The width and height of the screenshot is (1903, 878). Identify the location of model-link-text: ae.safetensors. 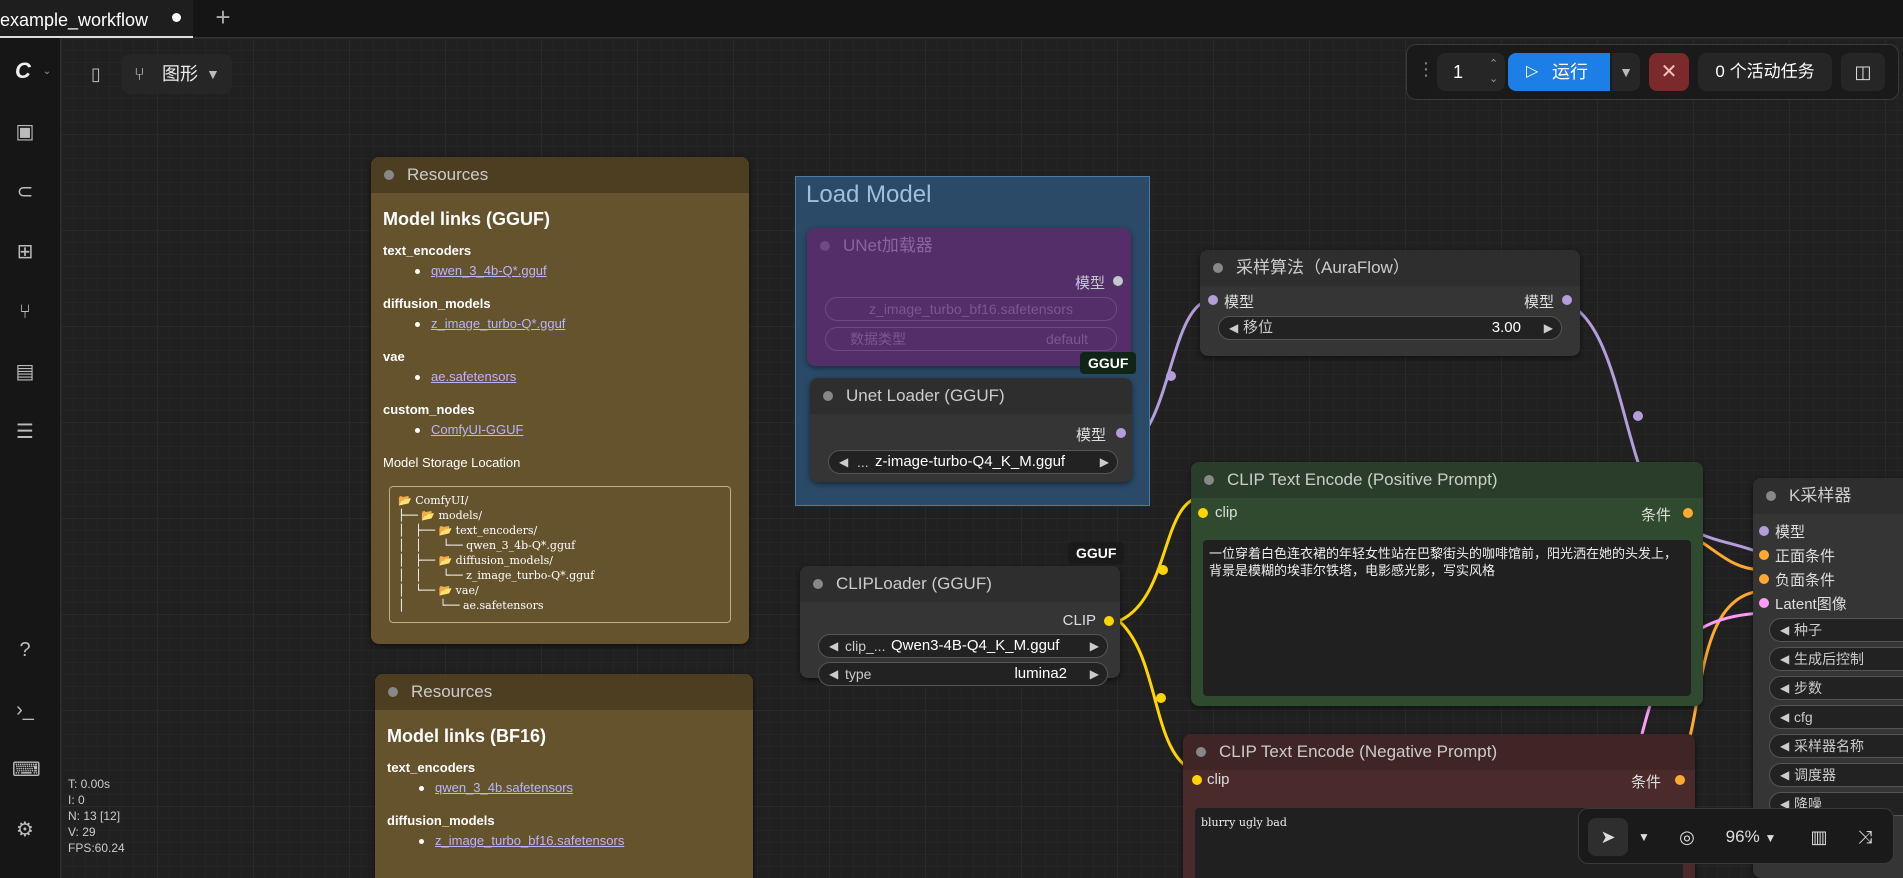
(473, 376).